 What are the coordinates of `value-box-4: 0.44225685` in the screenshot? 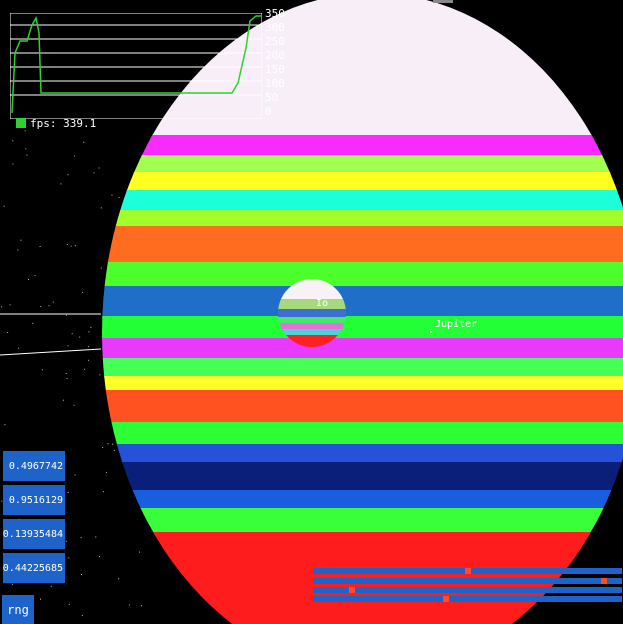 It's located at (34, 568).